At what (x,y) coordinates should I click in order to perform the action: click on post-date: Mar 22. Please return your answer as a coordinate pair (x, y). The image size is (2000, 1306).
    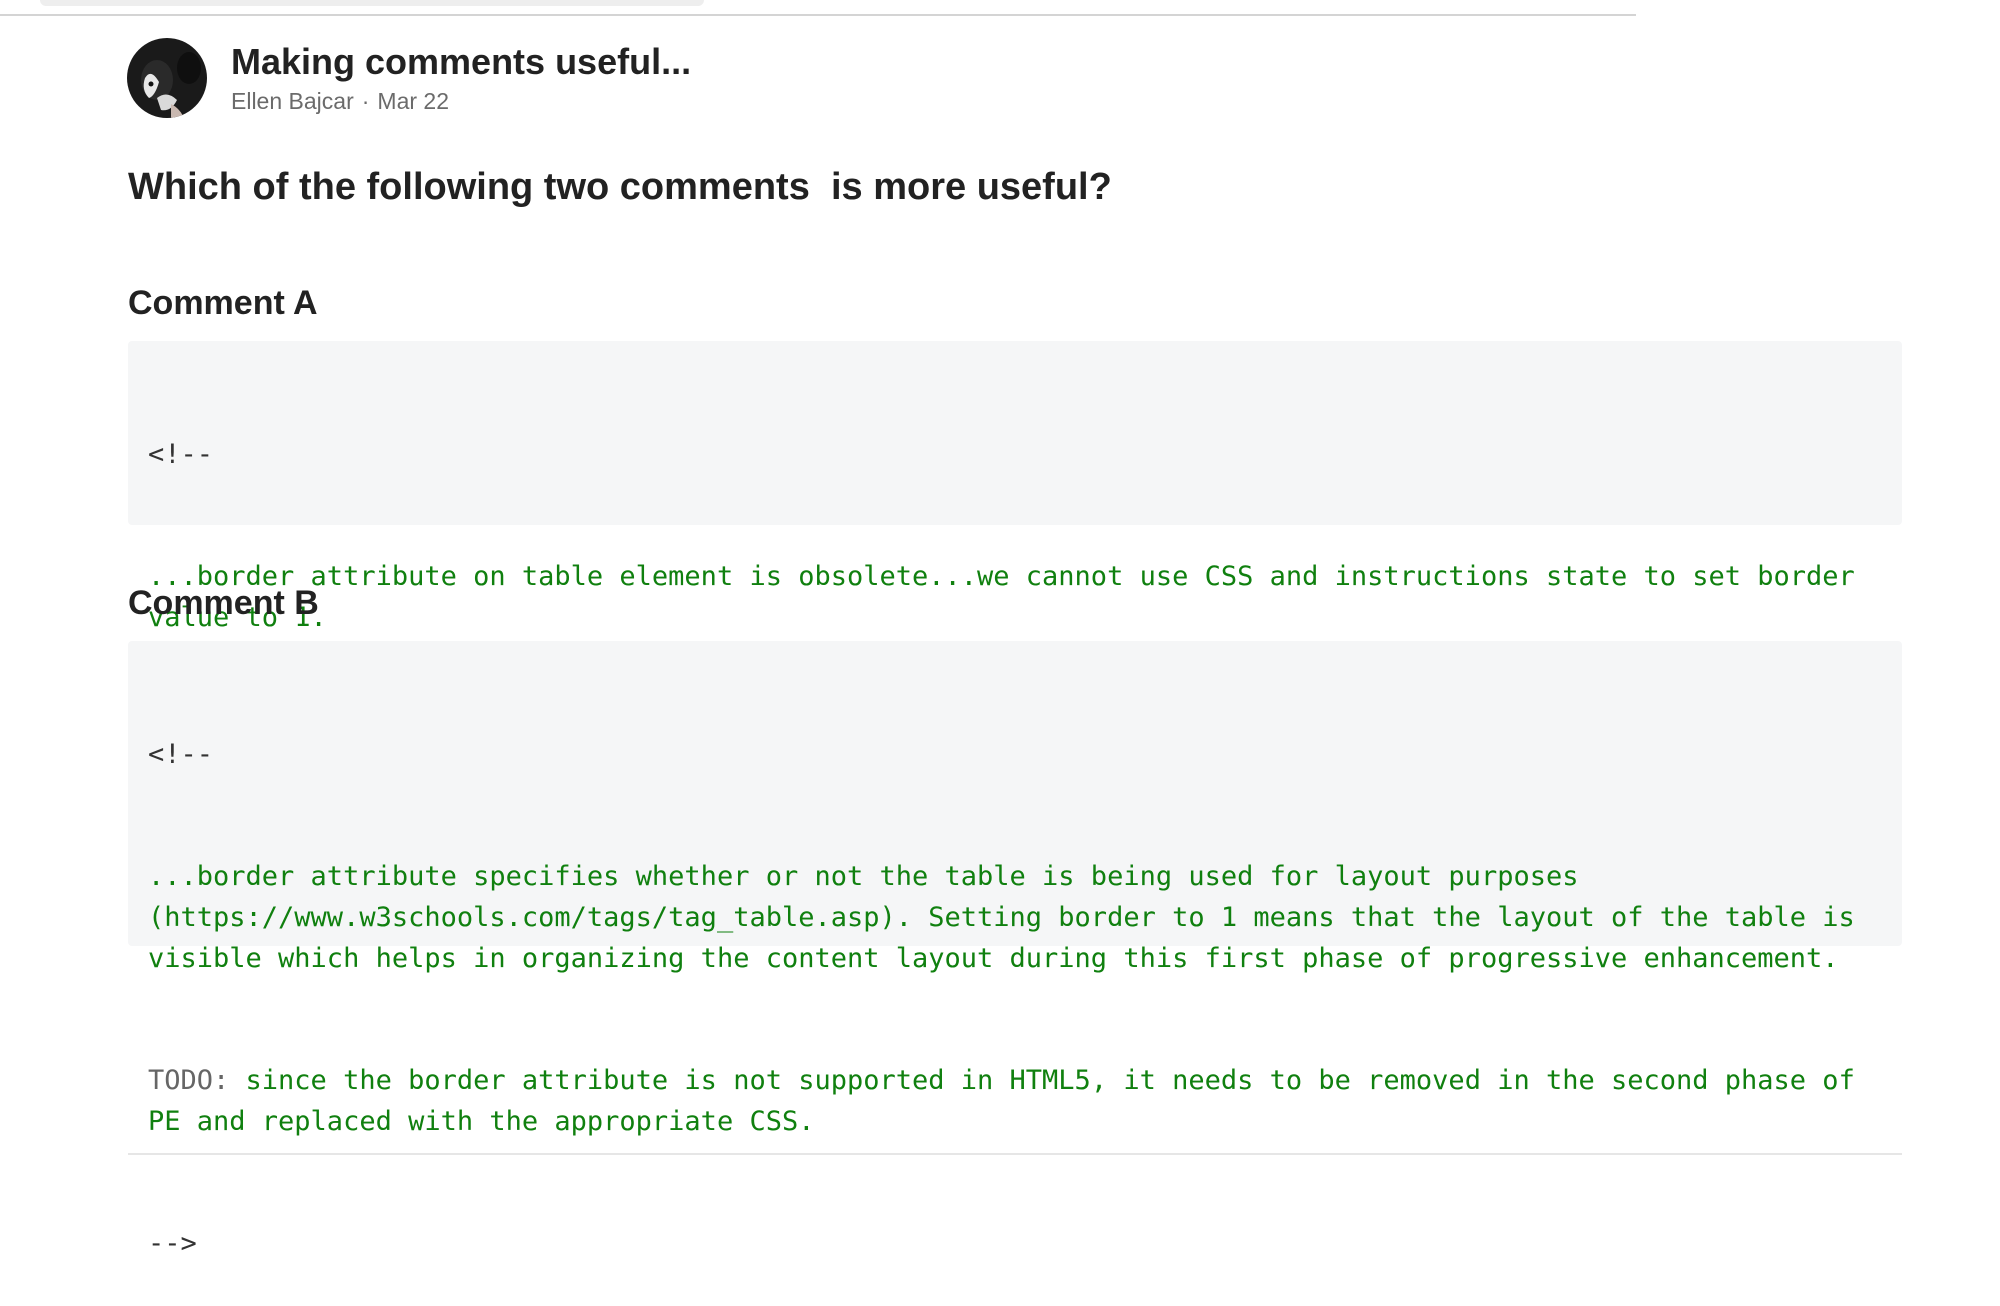
    Looking at the image, I should click on (413, 101).